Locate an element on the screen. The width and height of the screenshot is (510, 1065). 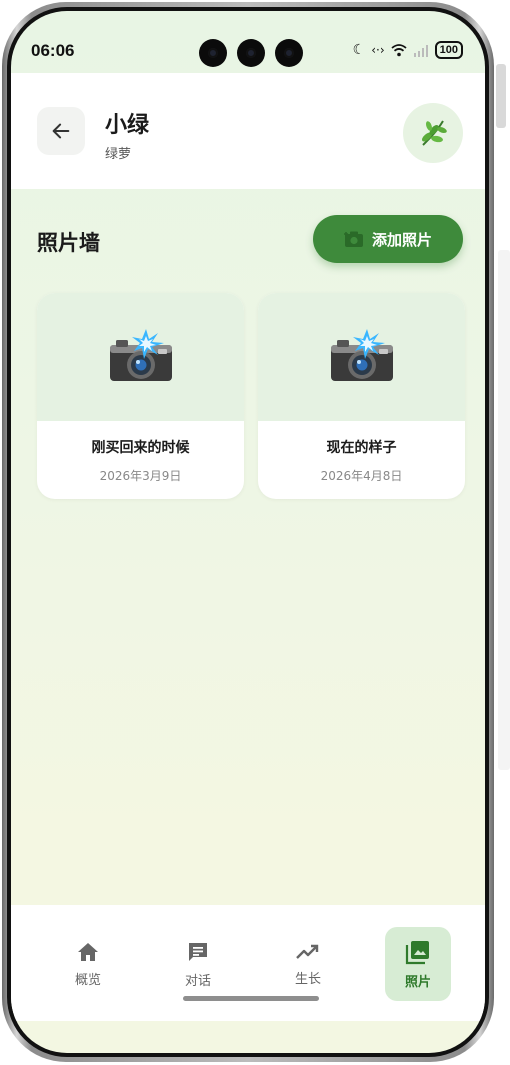
plant-avatar is located at coordinates (433, 133).